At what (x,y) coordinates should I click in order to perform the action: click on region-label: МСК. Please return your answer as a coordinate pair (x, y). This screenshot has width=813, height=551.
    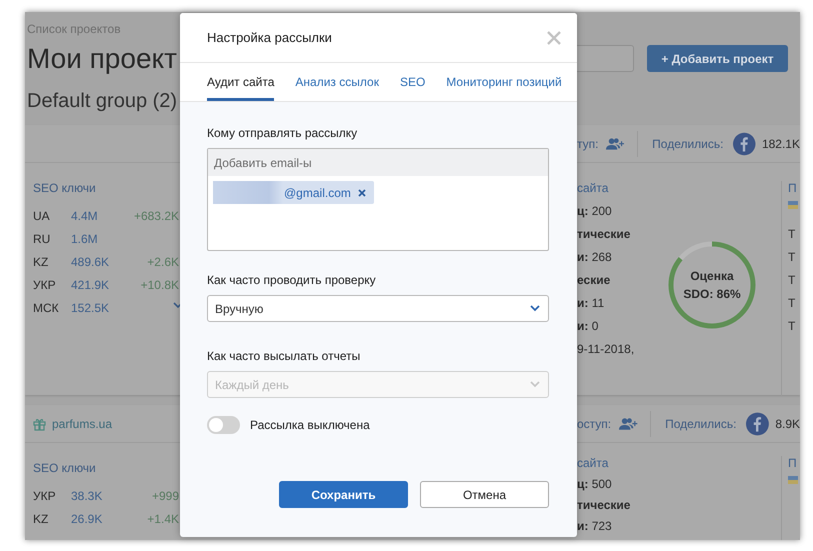
    Looking at the image, I should click on (46, 307).